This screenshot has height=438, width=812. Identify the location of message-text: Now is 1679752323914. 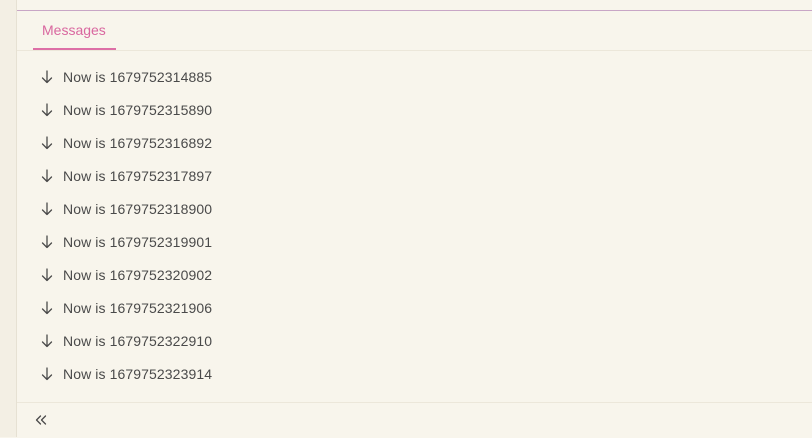
(138, 373).